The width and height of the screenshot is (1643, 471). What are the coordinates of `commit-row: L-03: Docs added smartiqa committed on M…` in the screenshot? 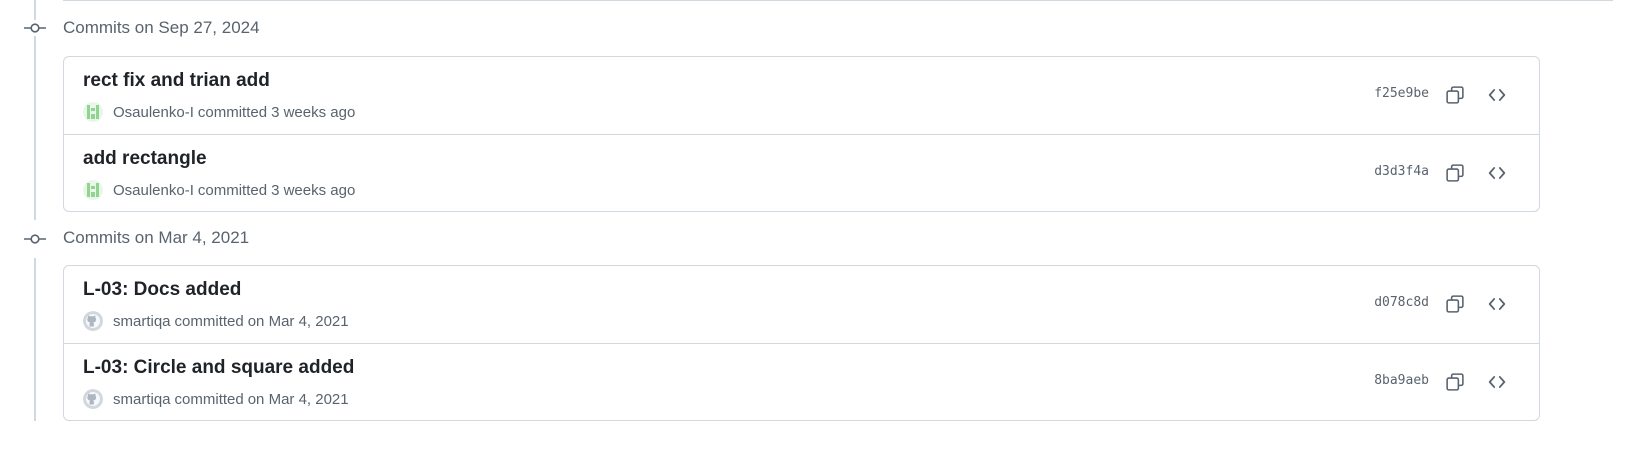 It's located at (801, 304).